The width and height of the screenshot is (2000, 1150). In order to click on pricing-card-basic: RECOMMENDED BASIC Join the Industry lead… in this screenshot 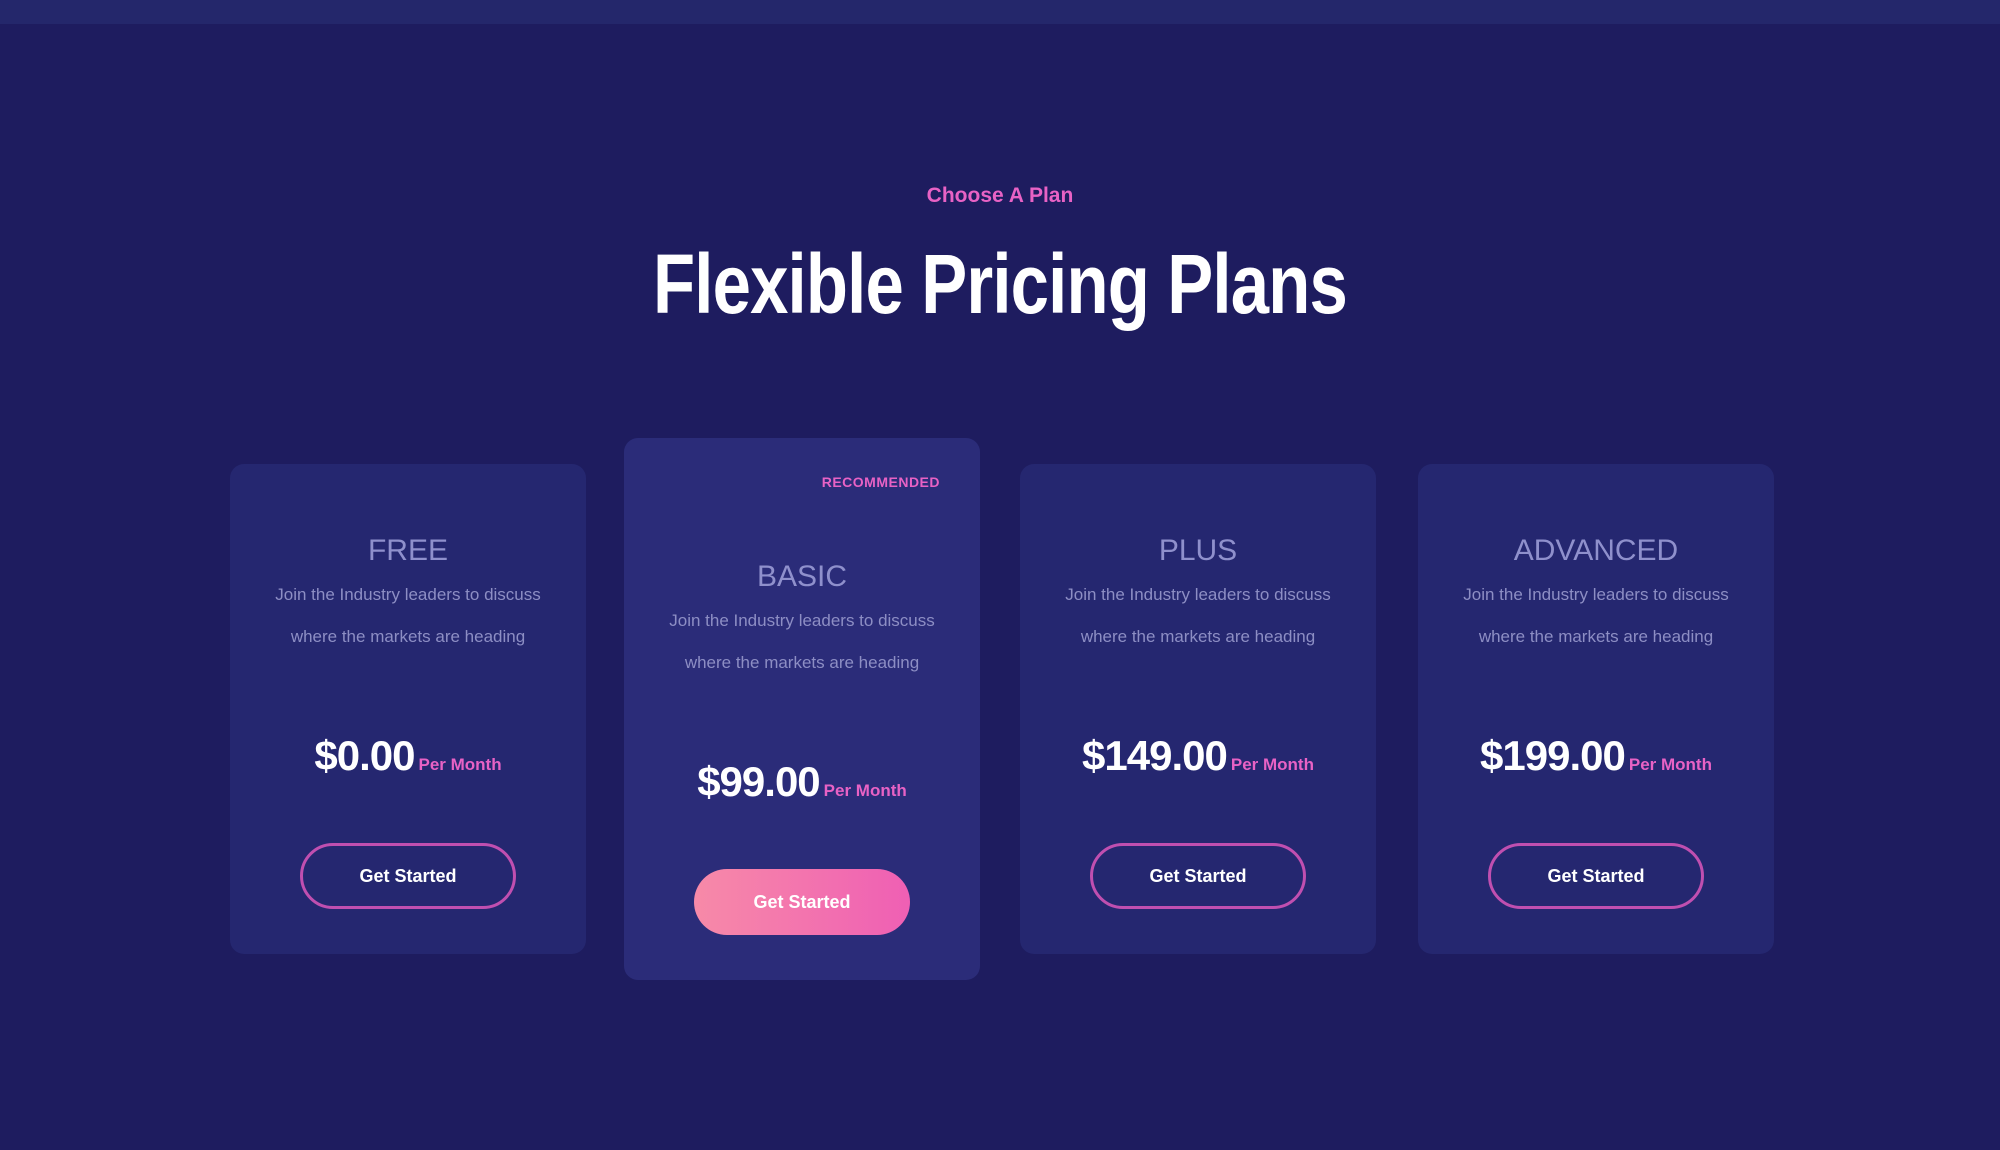, I will do `click(802, 709)`.